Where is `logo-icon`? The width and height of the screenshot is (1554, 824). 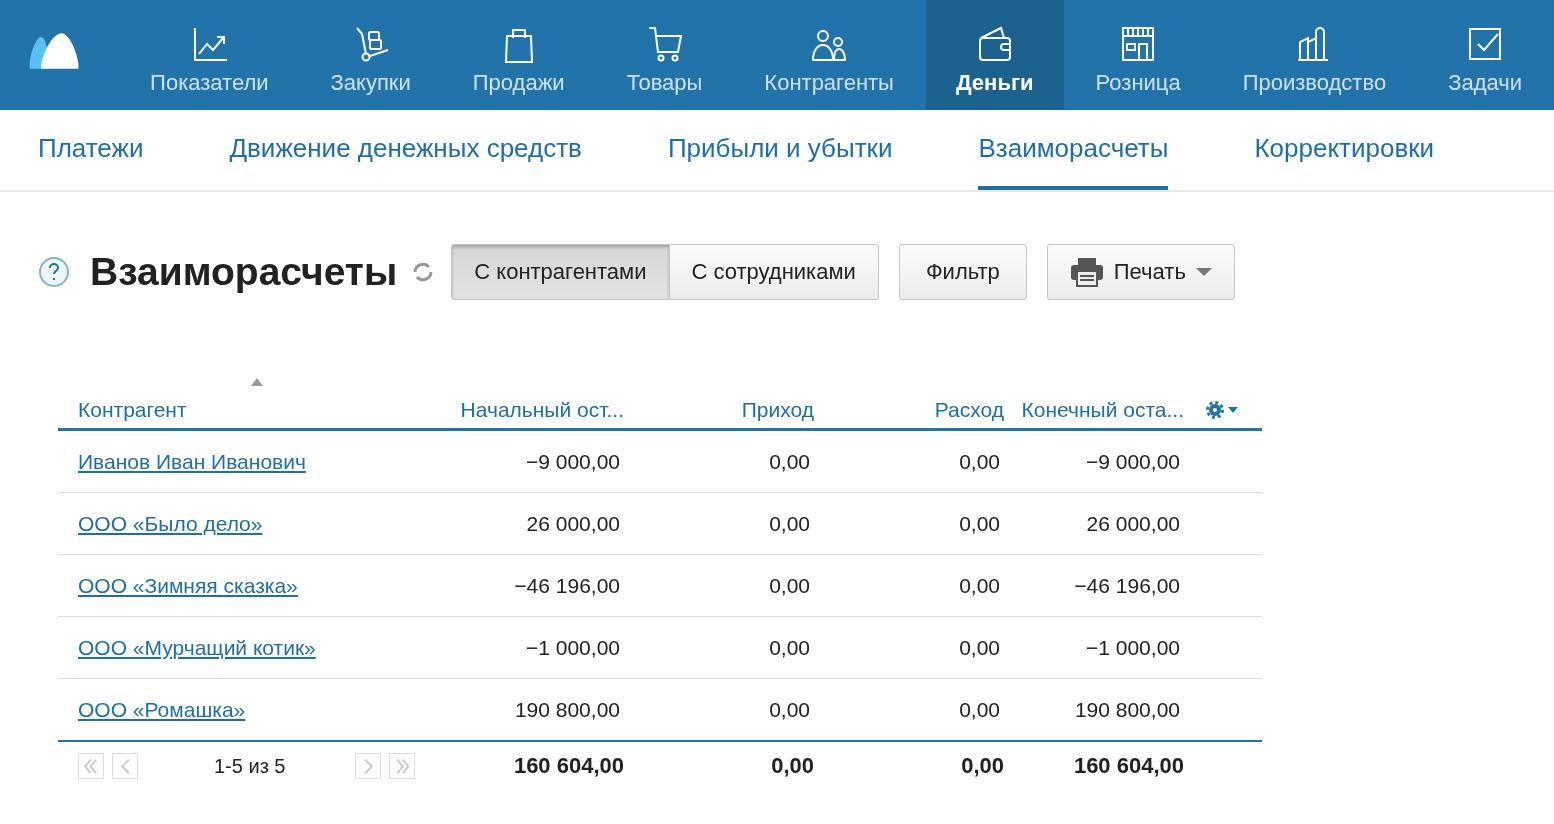
logo-icon is located at coordinates (54, 51).